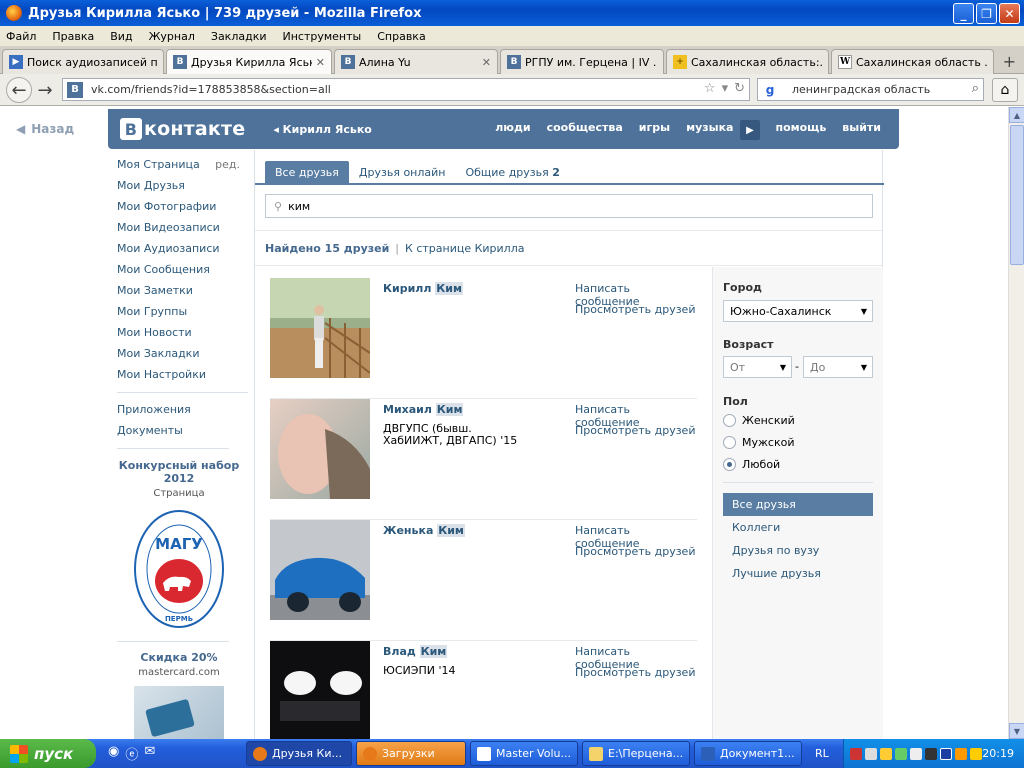 Image resolution: width=1024 pixels, height=768 pixels. Describe the element at coordinates (798, 550) in the screenshot. I see `section-university-friends: Друзья по вузу` at that location.